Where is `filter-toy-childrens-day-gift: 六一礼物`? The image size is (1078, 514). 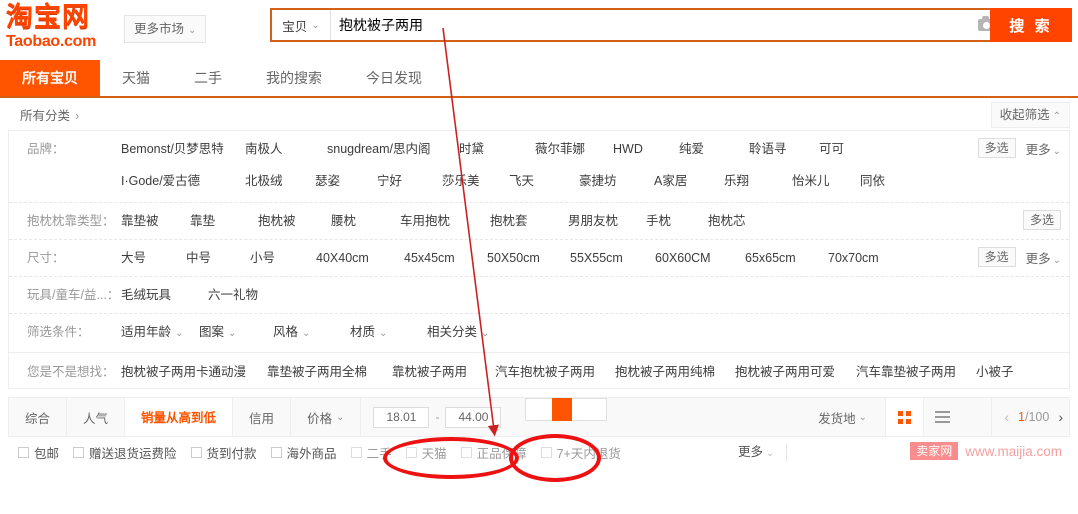
filter-toy-childrens-day-gift: 六一礼物 is located at coordinates (253, 295).